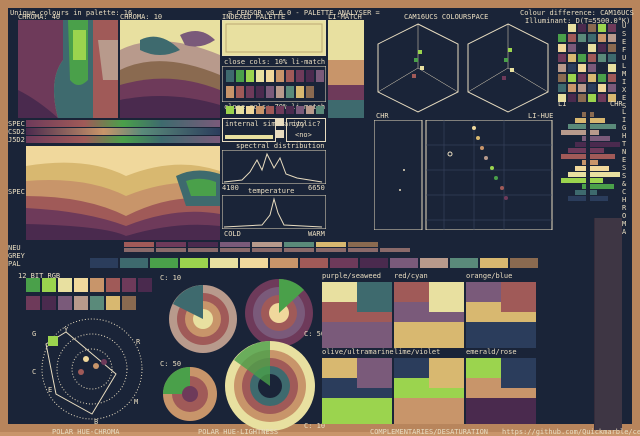  Describe the element at coordinates (491, 352) in the screenshot. I see `complementary-label: emerald/rose` at that location.